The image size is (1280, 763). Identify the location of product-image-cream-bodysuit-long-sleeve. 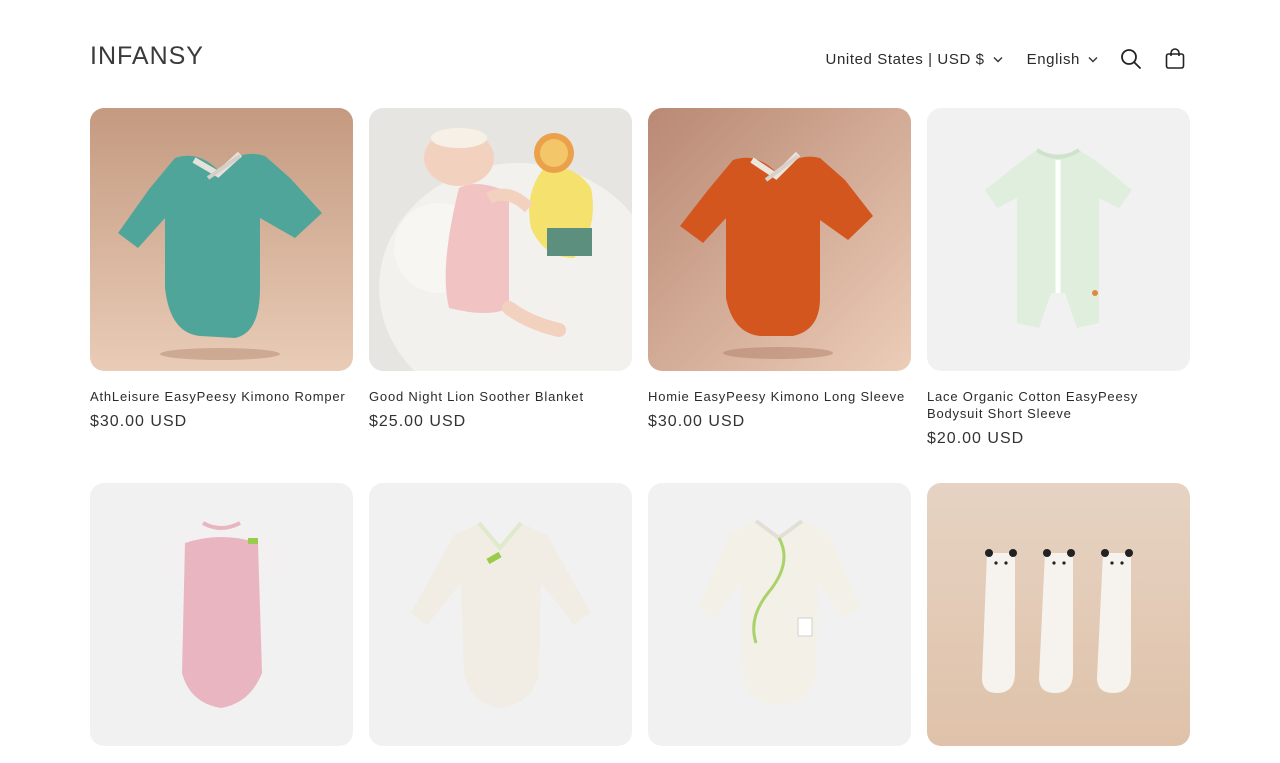
(500, 614).